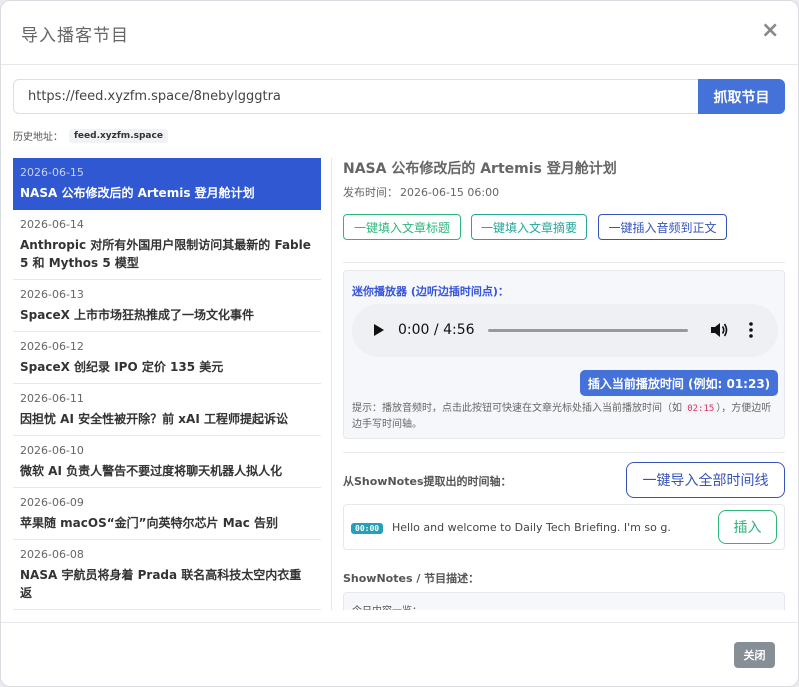 Image resolution: width=799 pixels, height=687 pixels. Describe the element at coordinates (52, 346) in the screenshot. I see `episode-date: 2026-06-12` at that location.